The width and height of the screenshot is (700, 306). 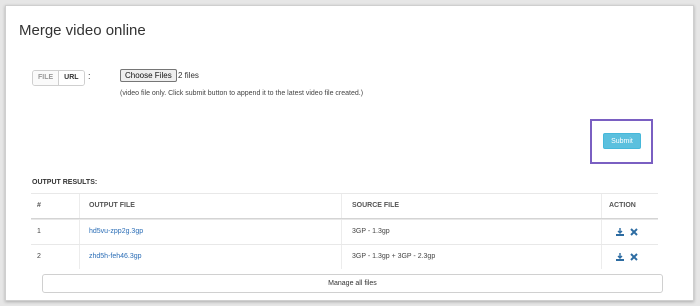 I want to click on col-header-source-file: SOURCE FILE, so click(x=376, y=205).